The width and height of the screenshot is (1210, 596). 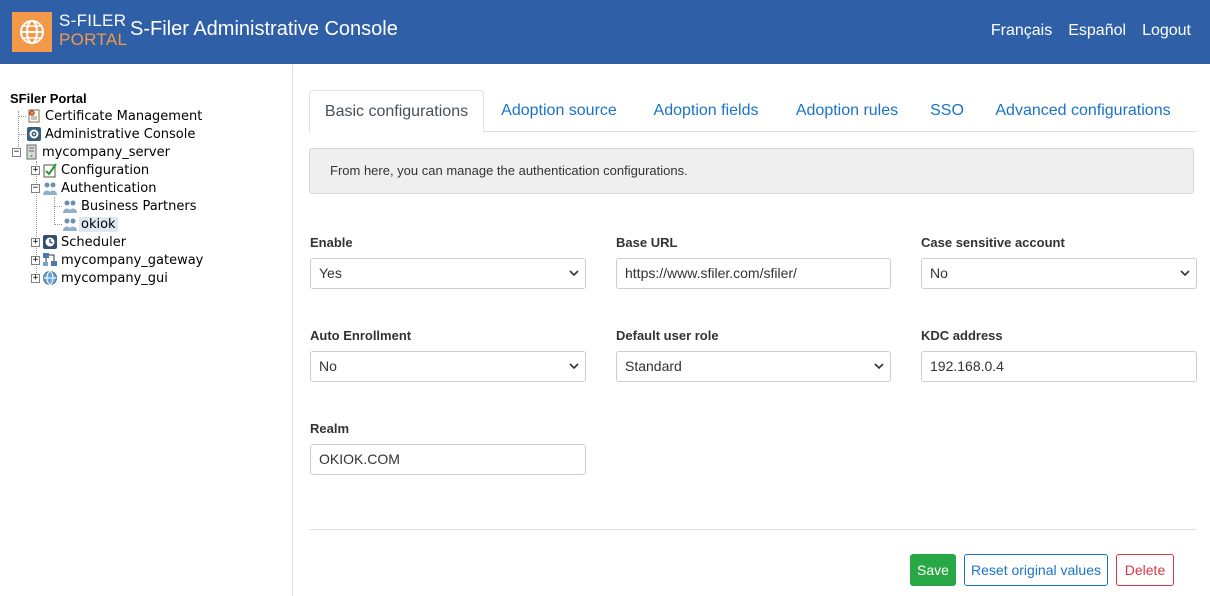 I want to click on spanish-link: Español, so click(x=1097, y=31).